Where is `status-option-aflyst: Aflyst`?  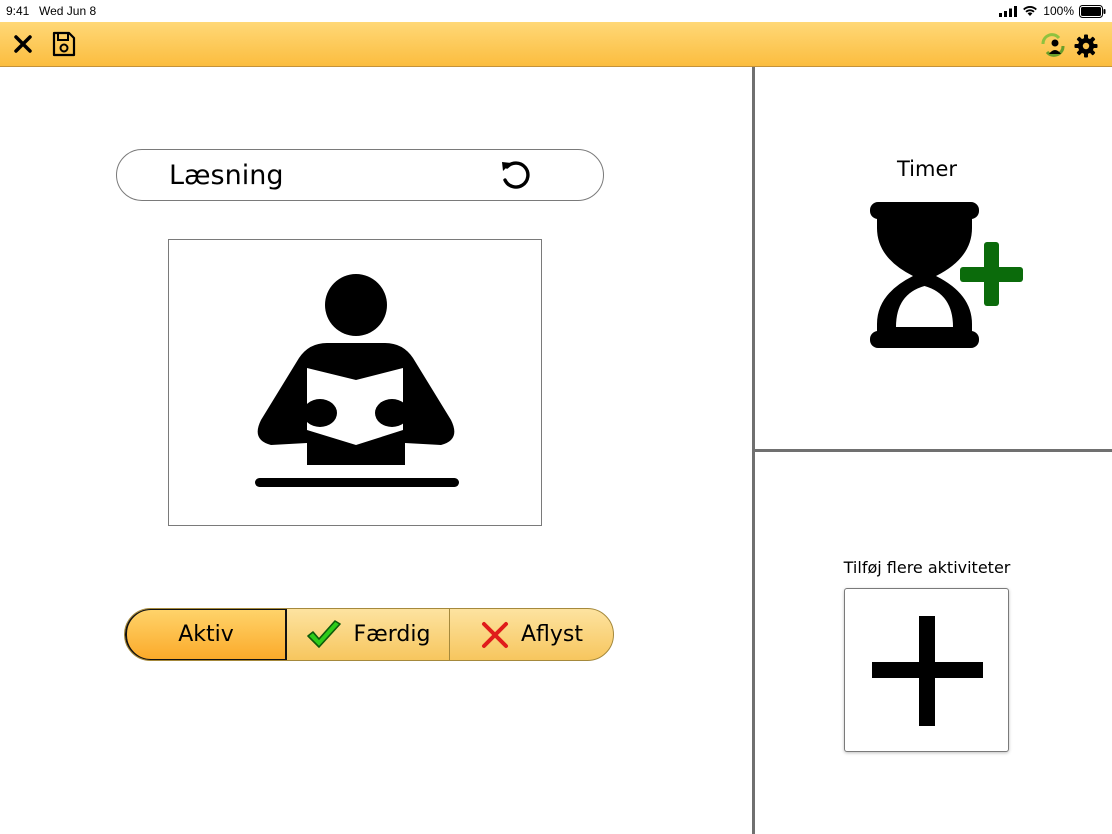
status-option-aflyst: Aflyst is located at coordinates (531, 634).